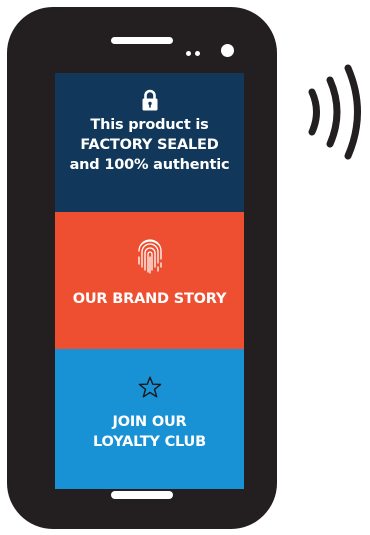 The image size is (370, 535). I want to click on speaker-slot, so click(142, 40).